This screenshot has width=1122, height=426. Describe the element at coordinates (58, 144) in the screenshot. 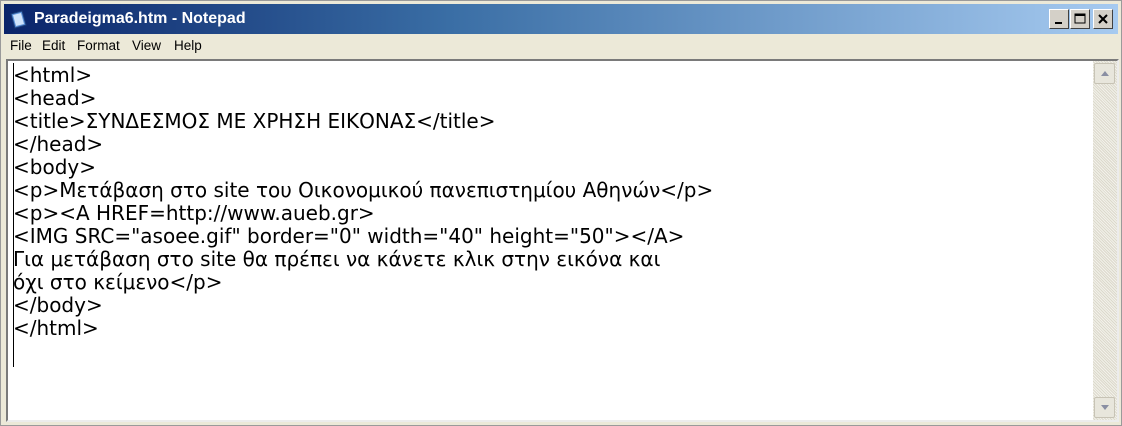

I see `line: </head>` at that location.